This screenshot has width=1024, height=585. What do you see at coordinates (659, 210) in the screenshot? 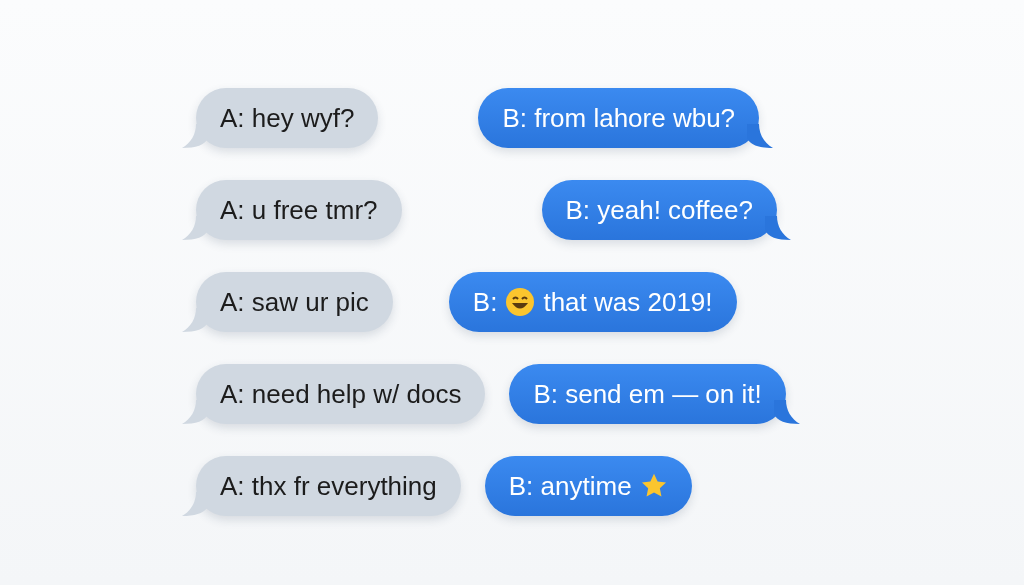
I see `message-text: B: yeah! coffee?` at bounding box center [659, 210].